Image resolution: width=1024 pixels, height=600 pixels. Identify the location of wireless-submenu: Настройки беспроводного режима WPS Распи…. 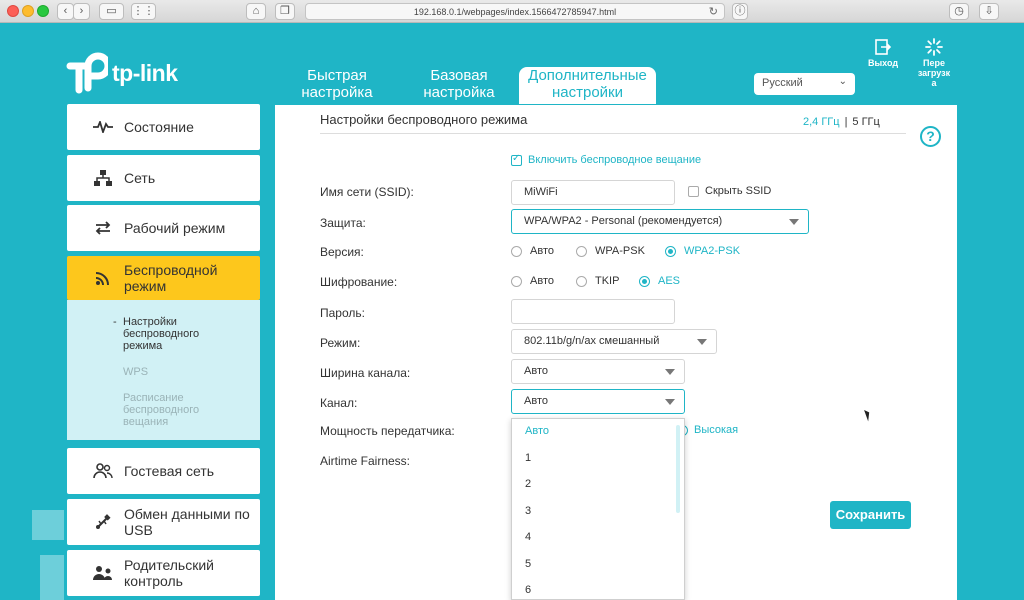
(163, 370).